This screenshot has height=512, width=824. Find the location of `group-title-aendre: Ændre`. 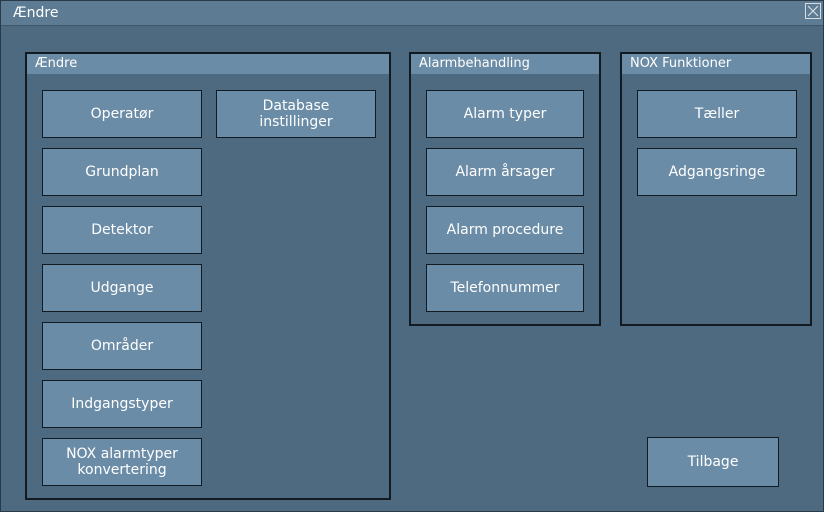

group-title-aendre: Ændre is located at coordinates (56, 63).